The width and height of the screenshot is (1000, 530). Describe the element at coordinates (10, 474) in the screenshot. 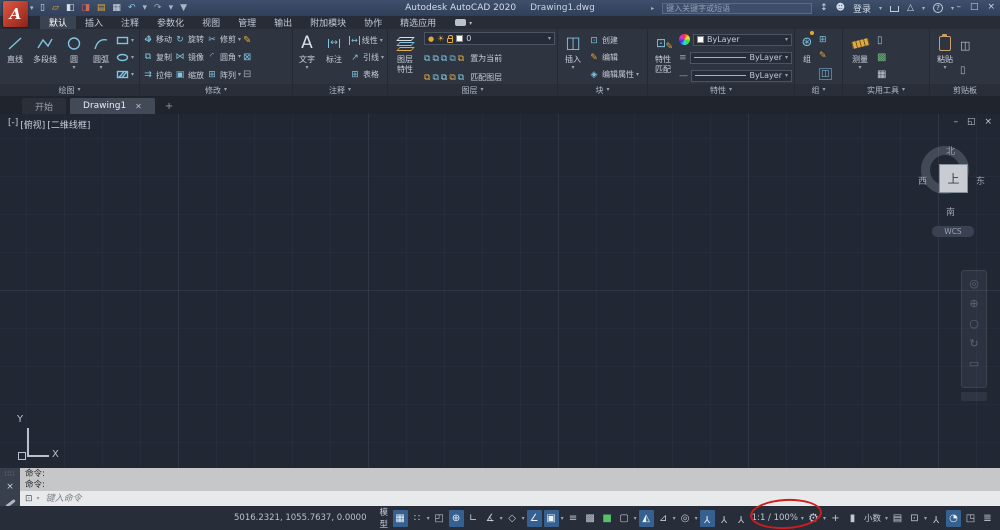

I see `command-drag-handle-icon: ∷∷` at that location.